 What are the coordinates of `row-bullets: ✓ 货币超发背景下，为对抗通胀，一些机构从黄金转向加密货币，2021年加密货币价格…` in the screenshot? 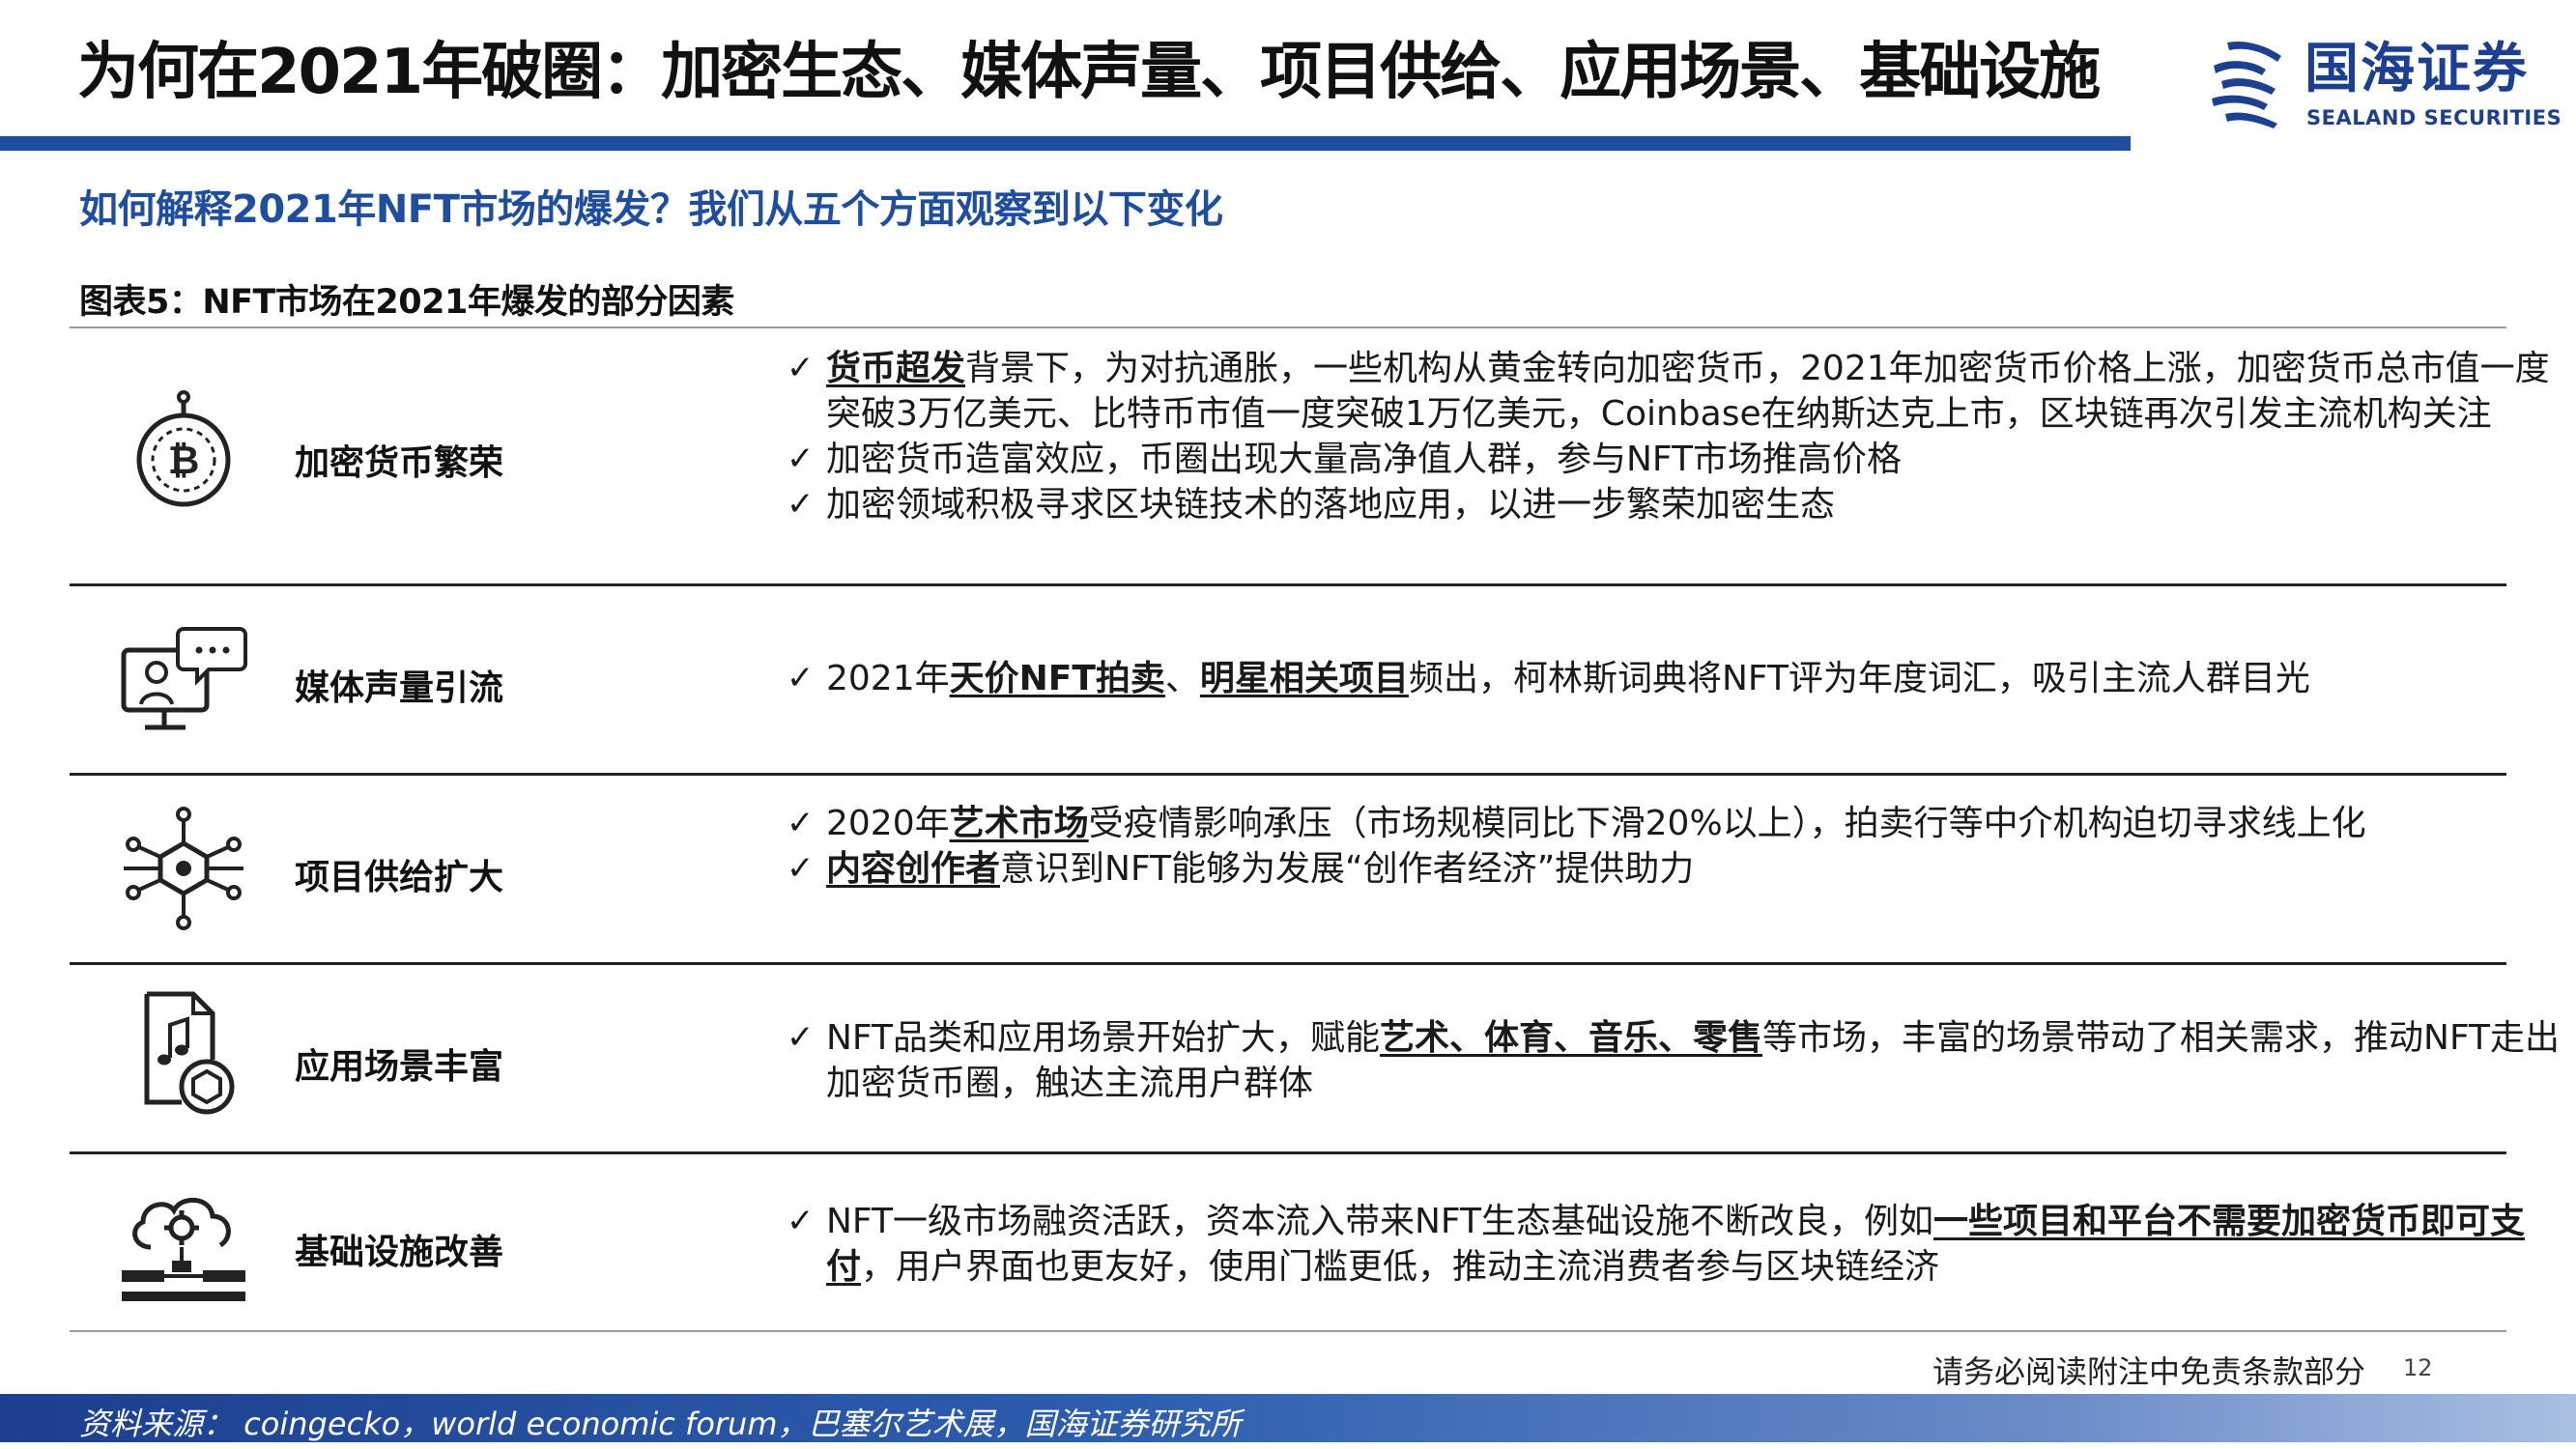 It's located at (1671, 436).